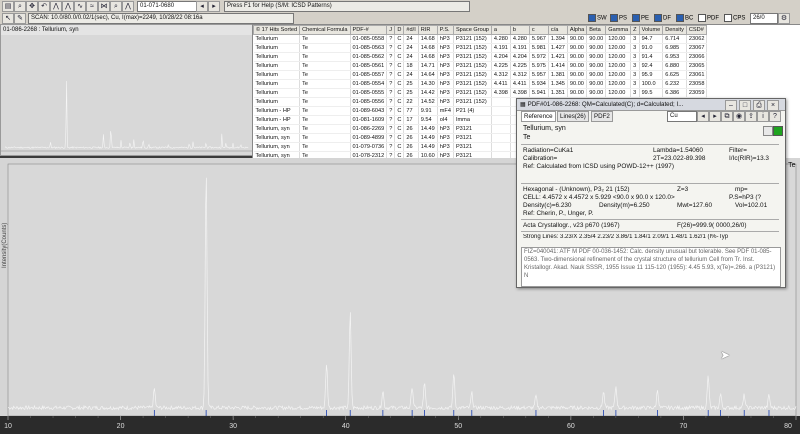  I want to click on column-header: PDF-#, so click(368, 30).